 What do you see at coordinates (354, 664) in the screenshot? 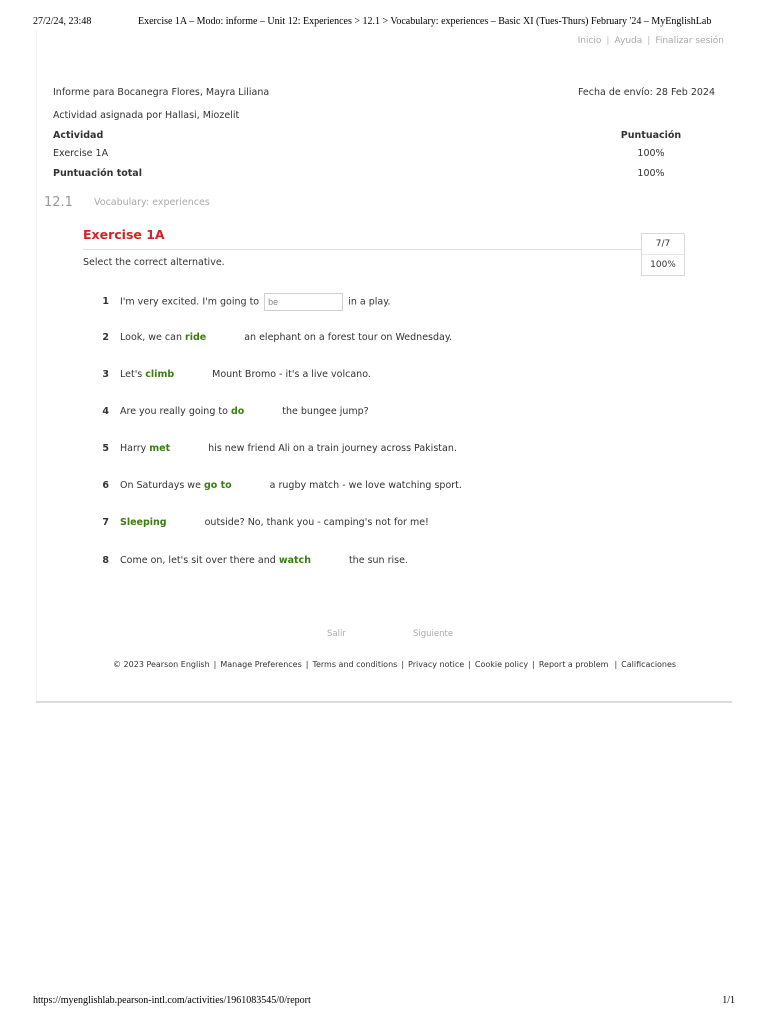
I see `terms-link: Terms and conditions` at bounding box center [354, 664].